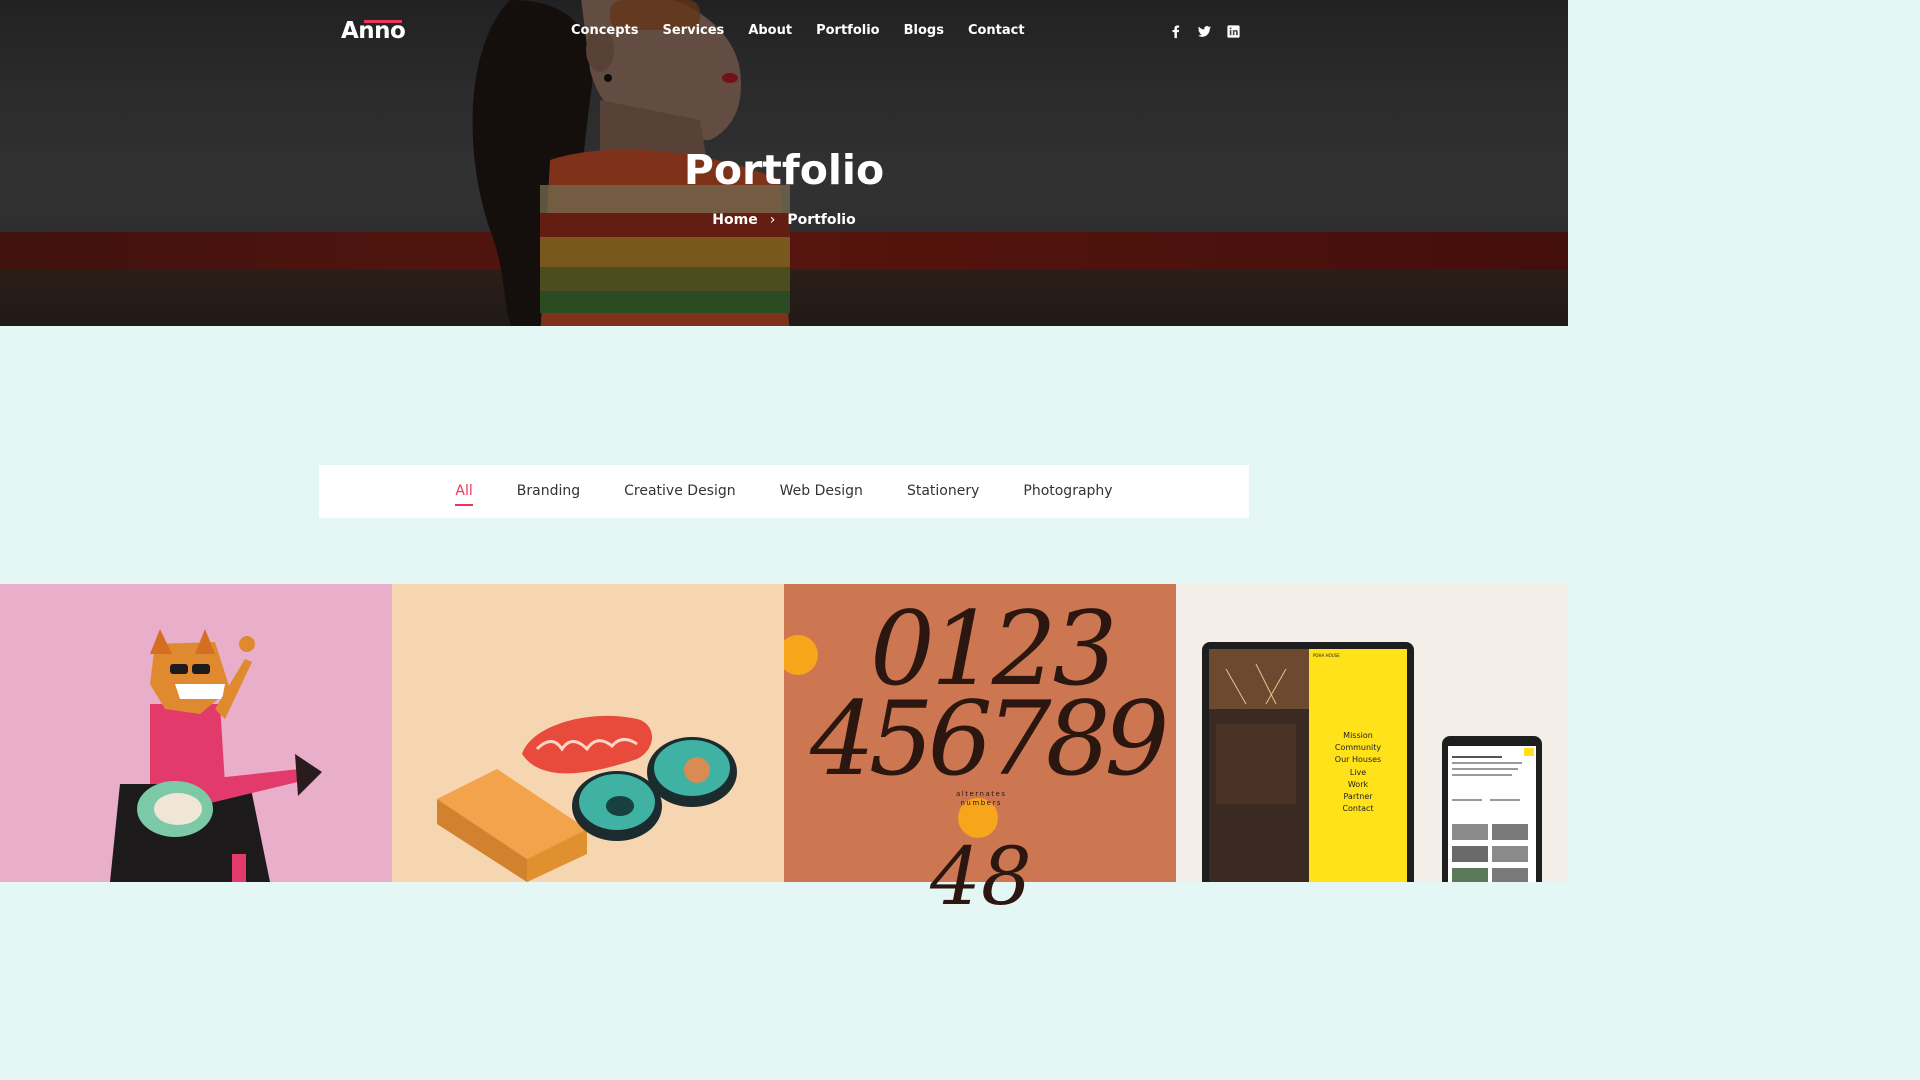 The width and height of the screenshot is (1920, 1080). I want to click on rocker-character-image, so click(196, 733).